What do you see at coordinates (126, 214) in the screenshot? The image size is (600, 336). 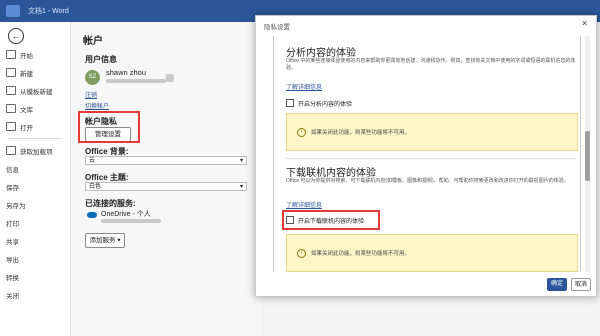 I see `onedrive-service: OneDrive - 个人` at bounding box center [126, 214].